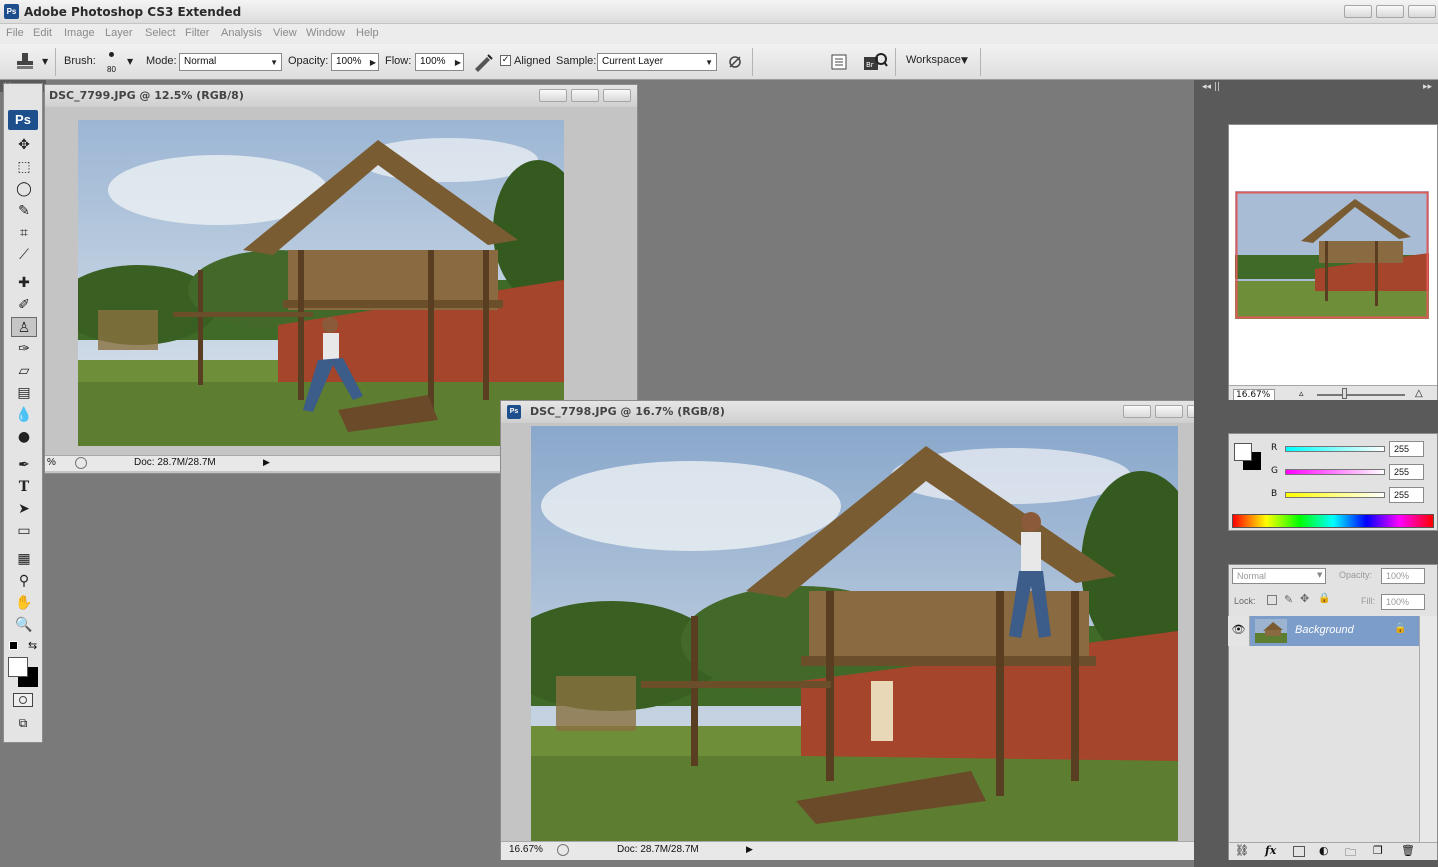 This screenshot has height=867, width=1438. I want to click on layer-opacity-field: 100%, so click(1403, 576).